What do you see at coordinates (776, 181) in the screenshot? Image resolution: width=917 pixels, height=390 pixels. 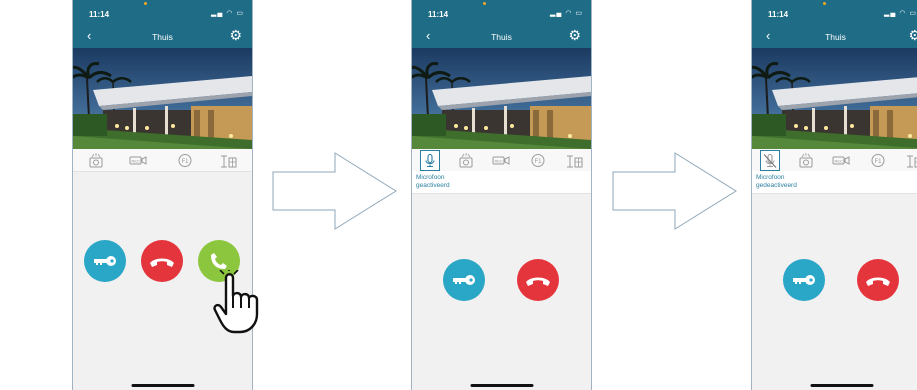 I see `mic-status-label: Microfoon gedeactiveerd` at bounding box center [776, 181].